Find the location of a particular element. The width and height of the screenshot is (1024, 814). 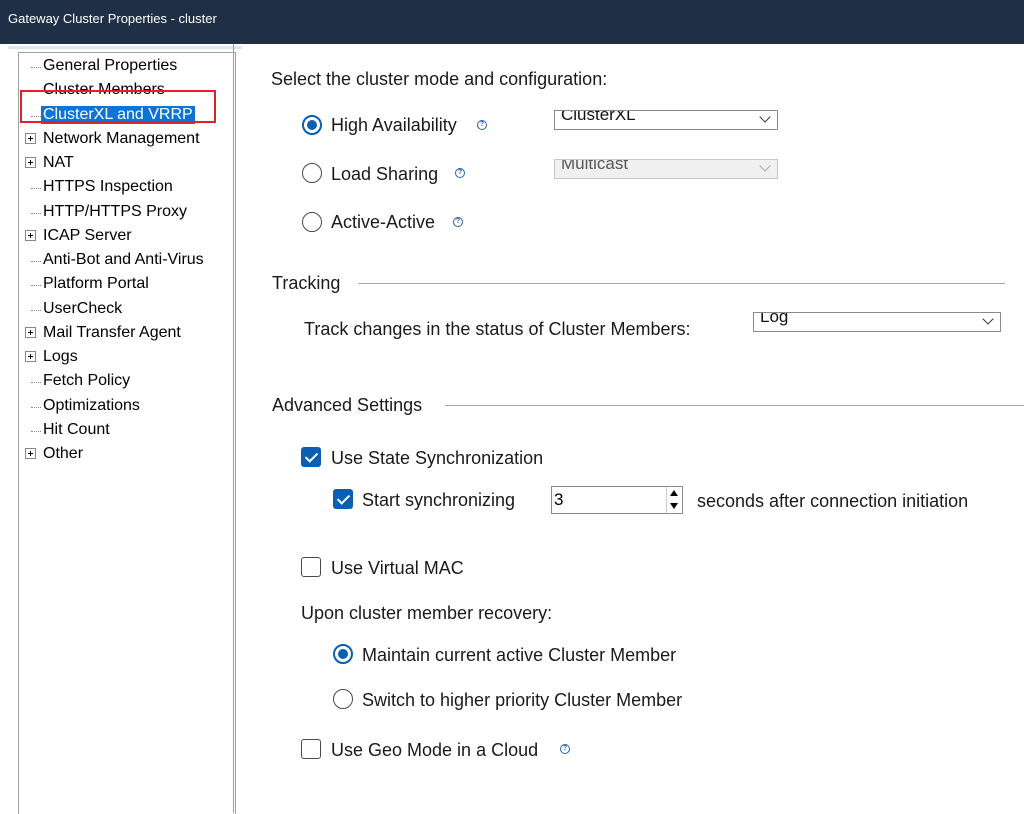

seconds-label: seconds after connection initiation is located at coordinates (833, 501).